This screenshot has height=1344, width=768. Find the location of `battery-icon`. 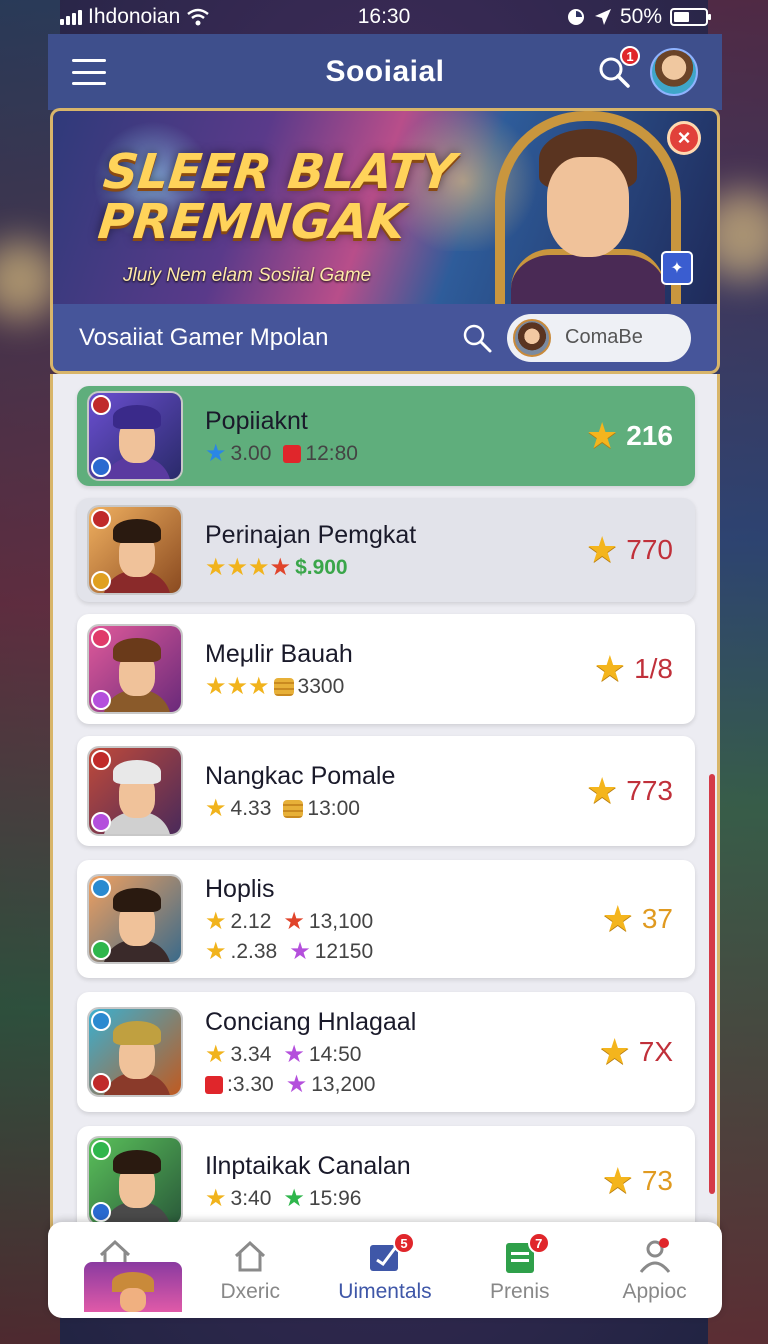

battery-icon is located at coordinates (690, 17).